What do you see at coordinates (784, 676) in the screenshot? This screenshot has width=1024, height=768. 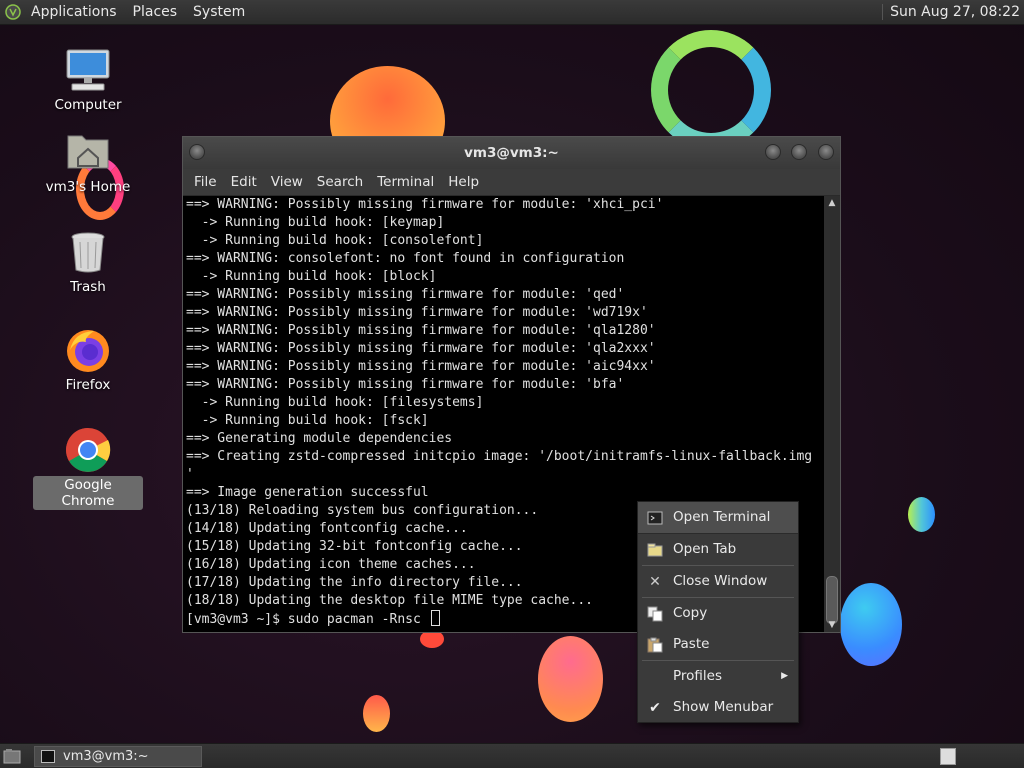 I see `submenu-arrow-icon: ▶` at bounding box center [784, 676].